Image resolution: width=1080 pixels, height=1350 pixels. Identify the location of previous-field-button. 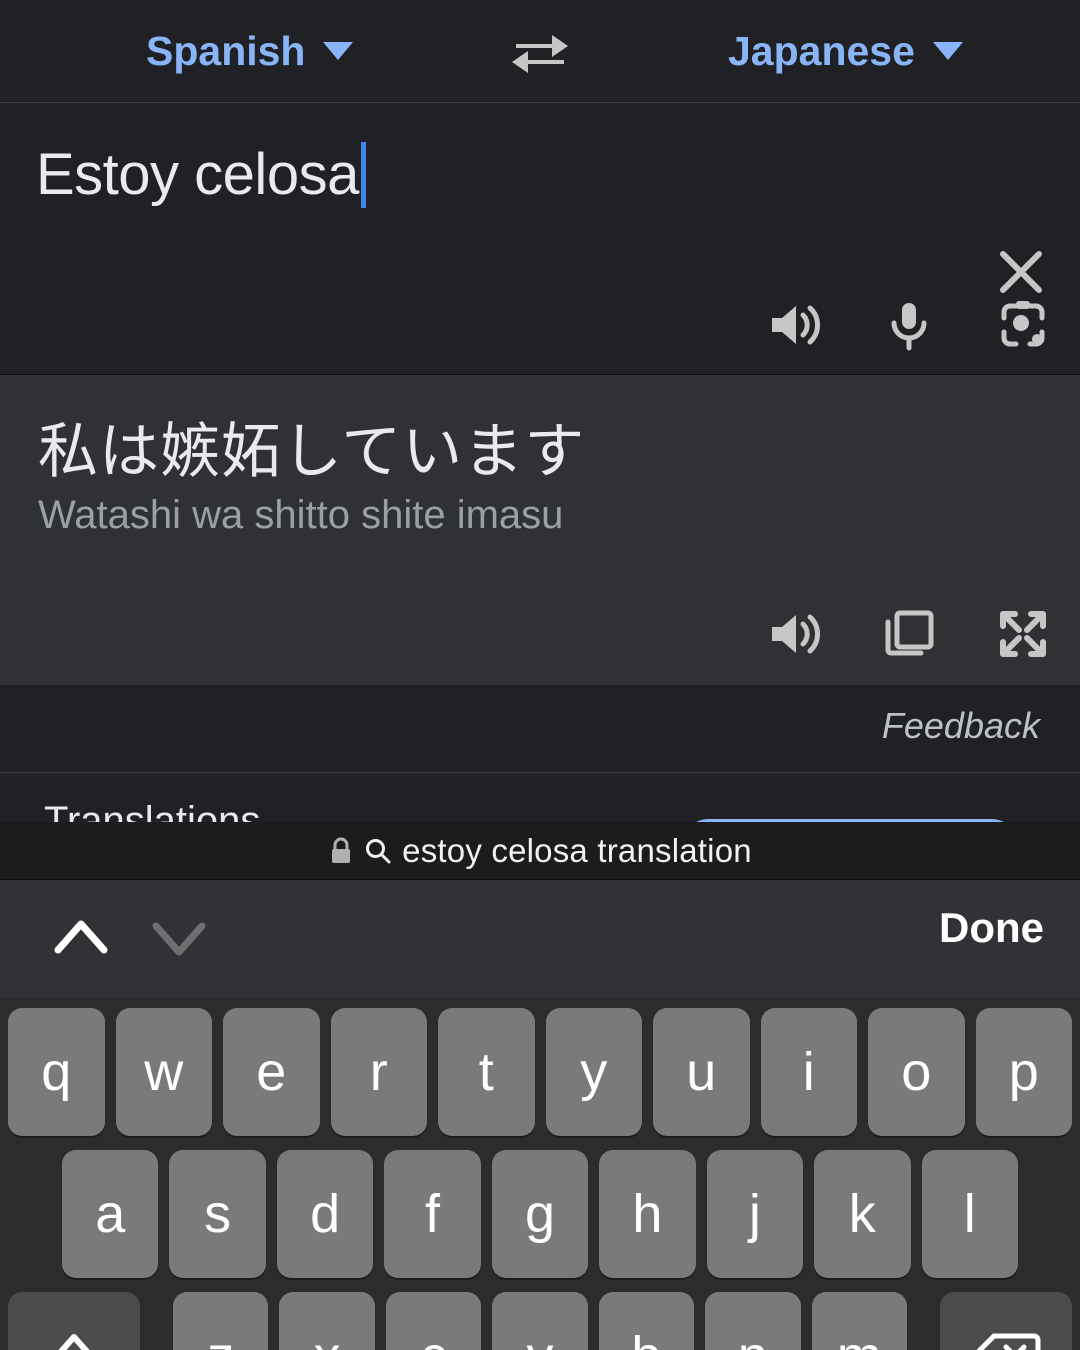
(81, 938).